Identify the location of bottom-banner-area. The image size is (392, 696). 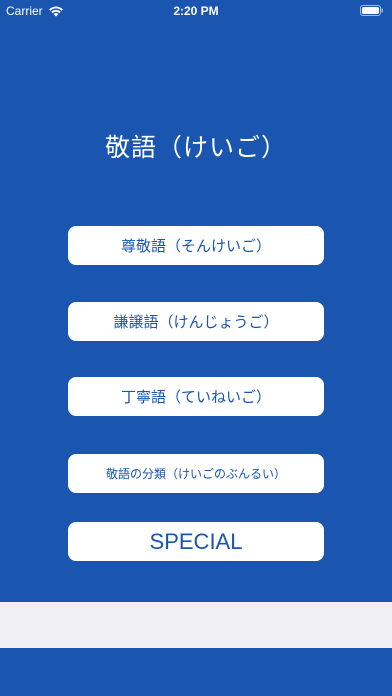
(196, 625).